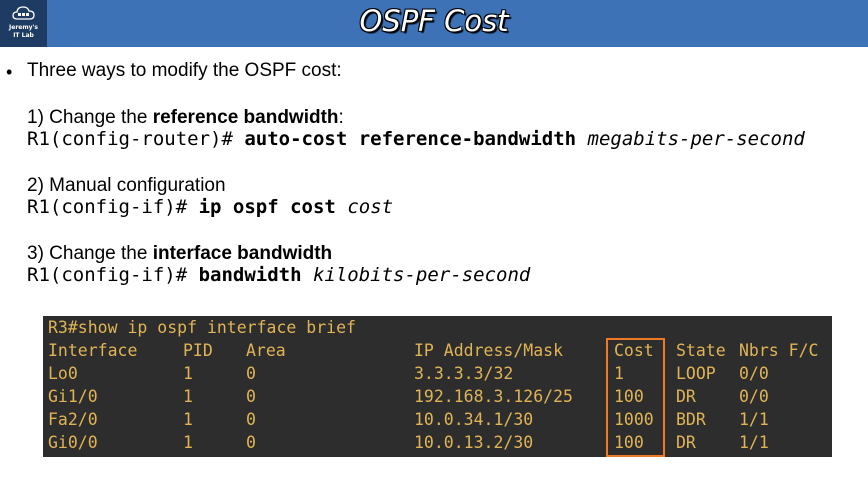 This screenshot has width=868, height=488. I want to click on command-keyword: auto-cost reference-bandwidth, so click(416, 139).